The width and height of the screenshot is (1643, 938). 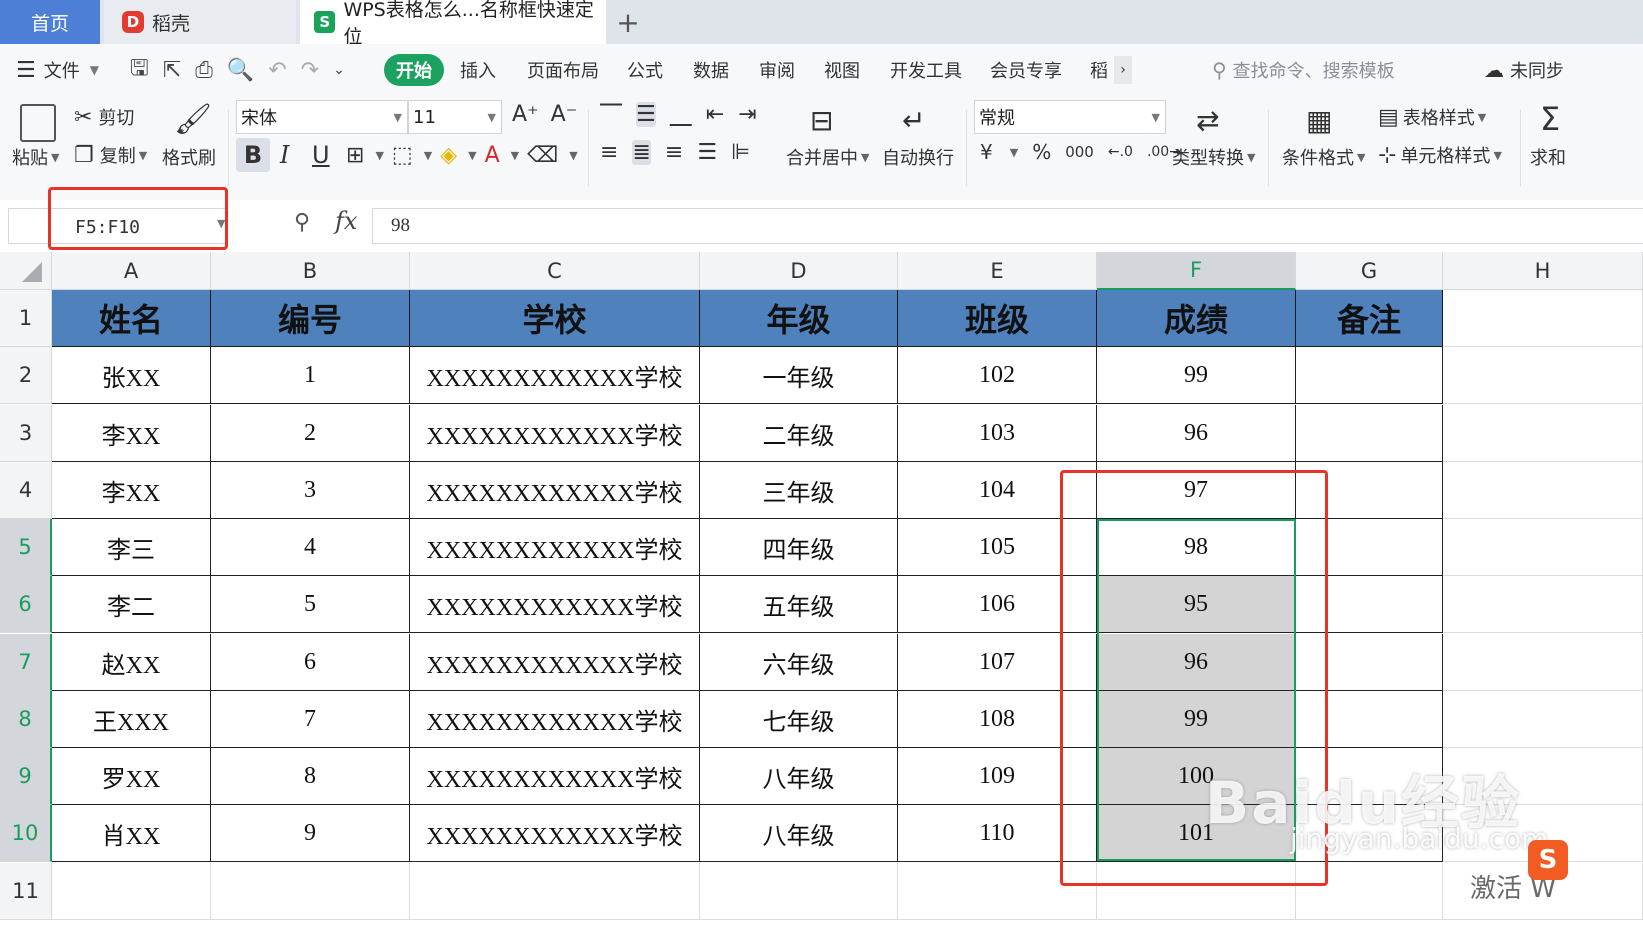 What do you see at coordinates (1196, 833) in the screenshot?
I see `cell-f10: 101` at bounding box center [1196, 833].